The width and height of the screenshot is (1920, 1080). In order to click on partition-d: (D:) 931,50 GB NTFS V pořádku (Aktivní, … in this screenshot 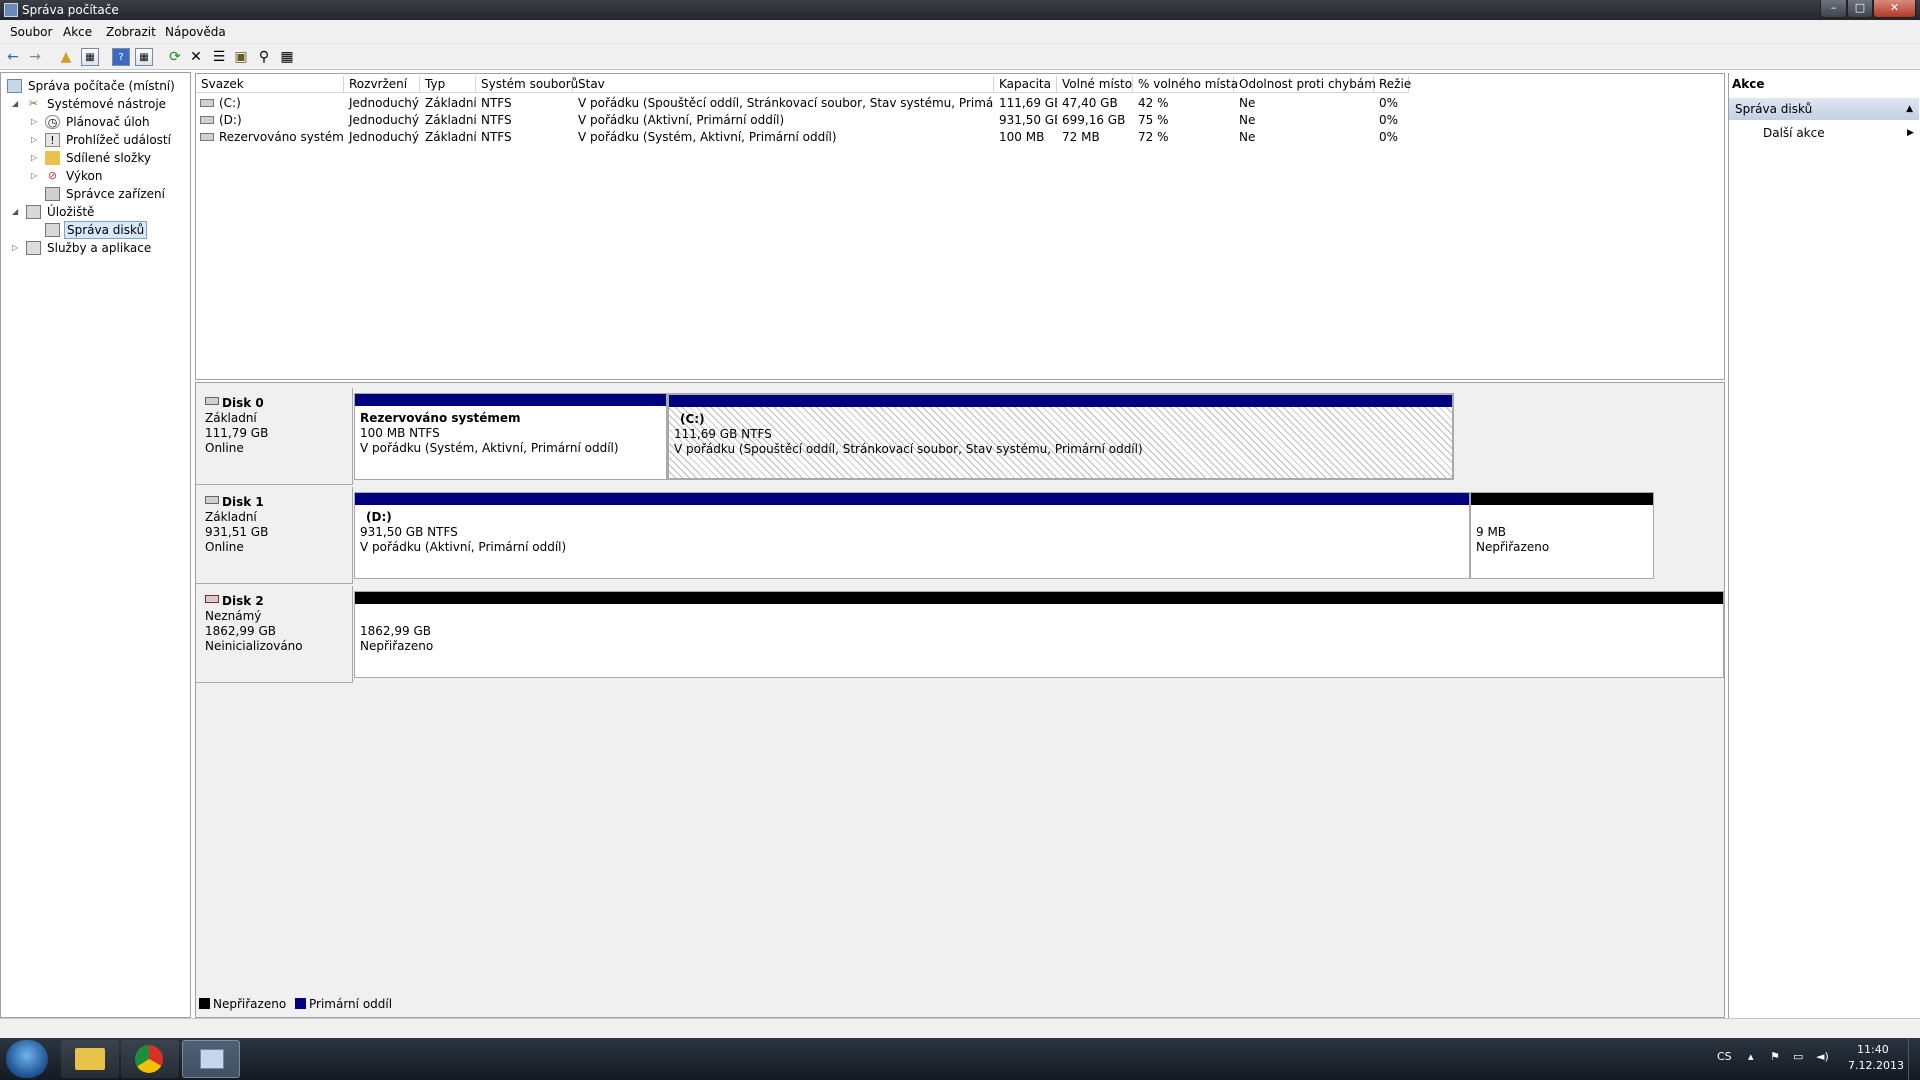, I will do `click(912, 535)`.